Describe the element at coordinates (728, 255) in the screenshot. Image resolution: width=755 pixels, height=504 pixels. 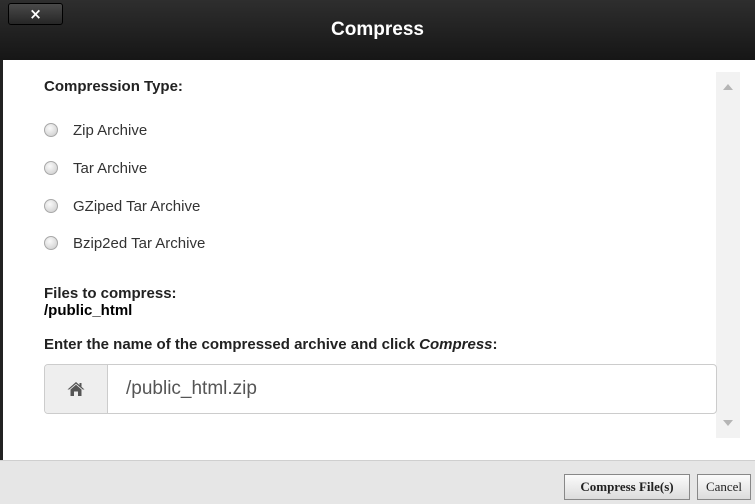
I see `scrollbar` at that location.